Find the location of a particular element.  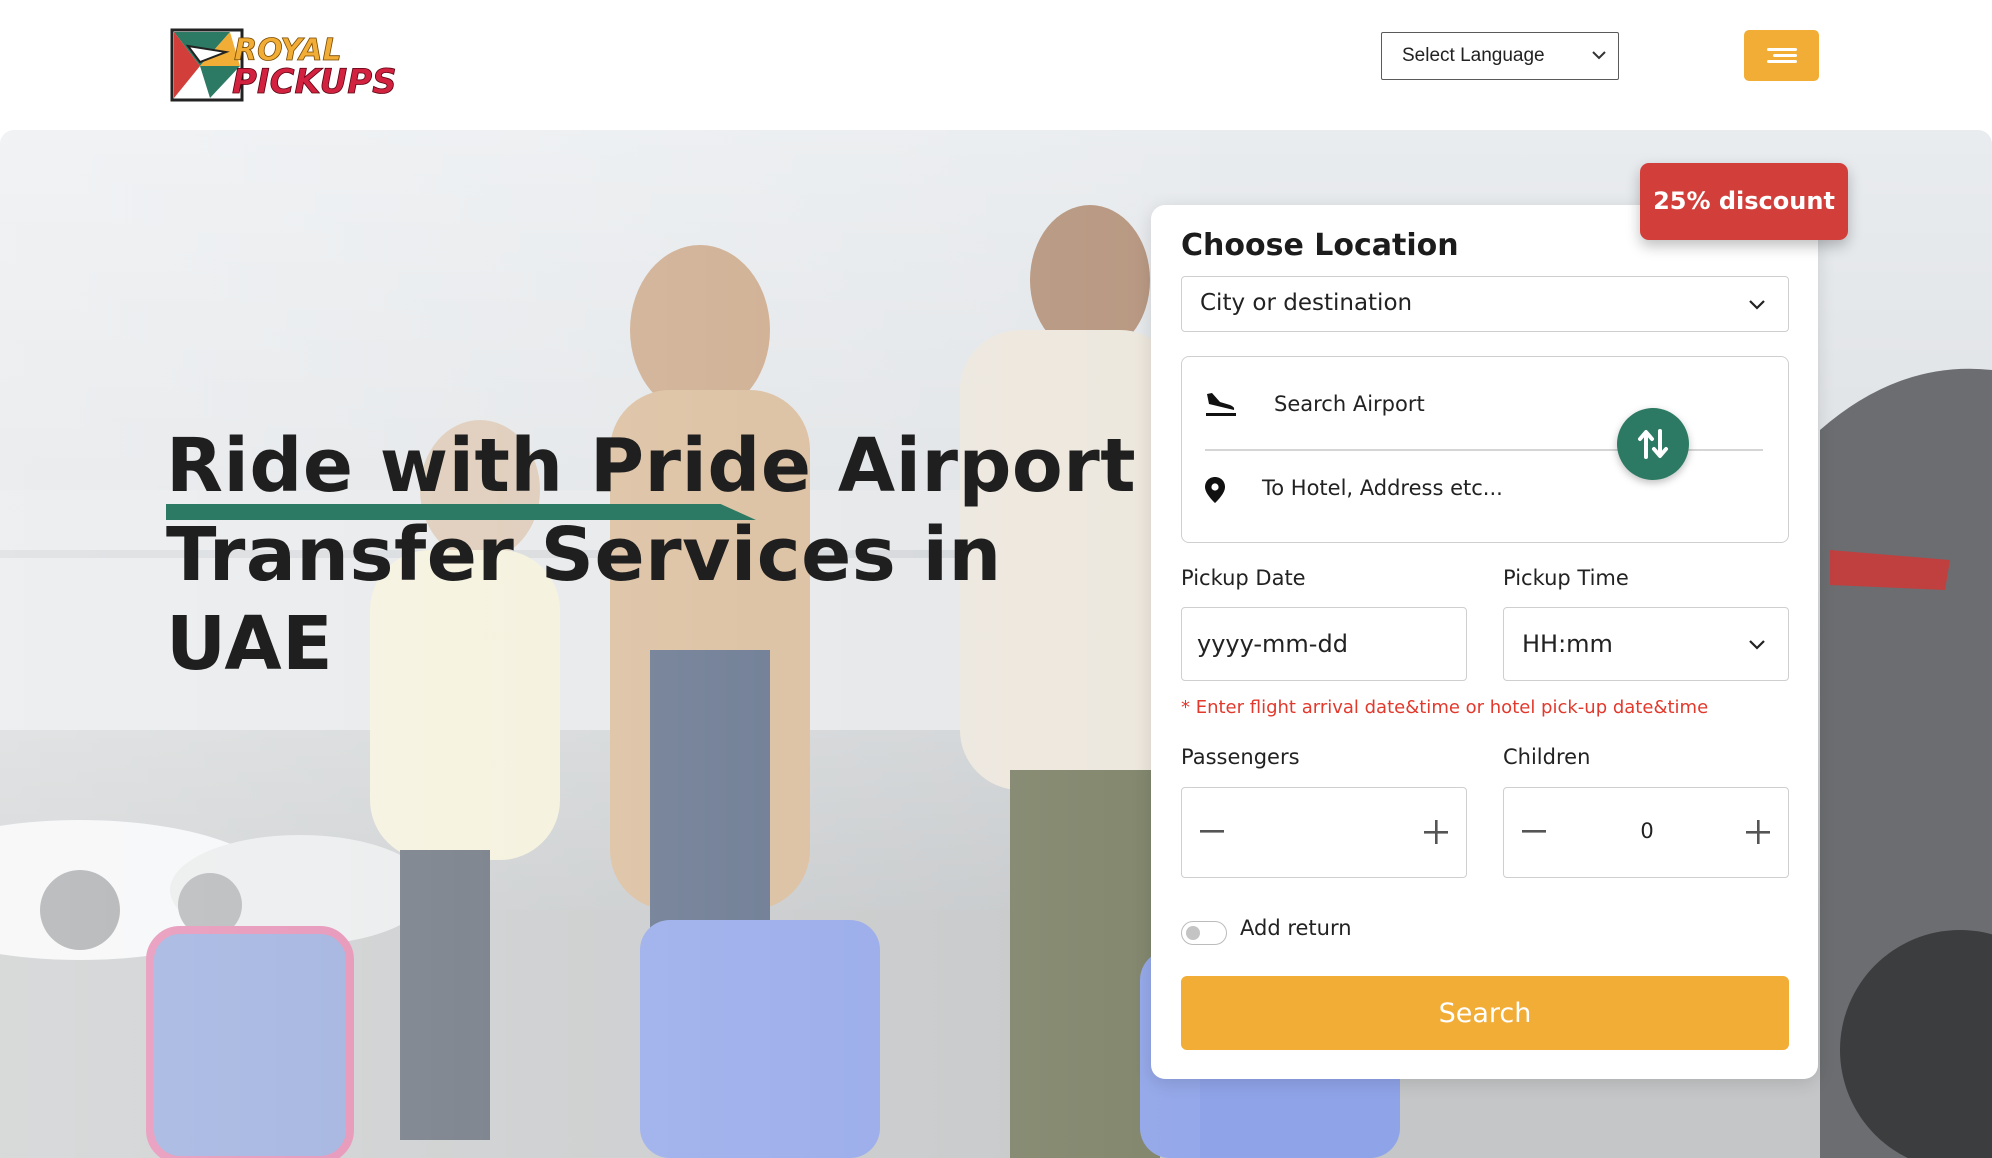

passengers-increment-button is located at coordinates (1436, 832).